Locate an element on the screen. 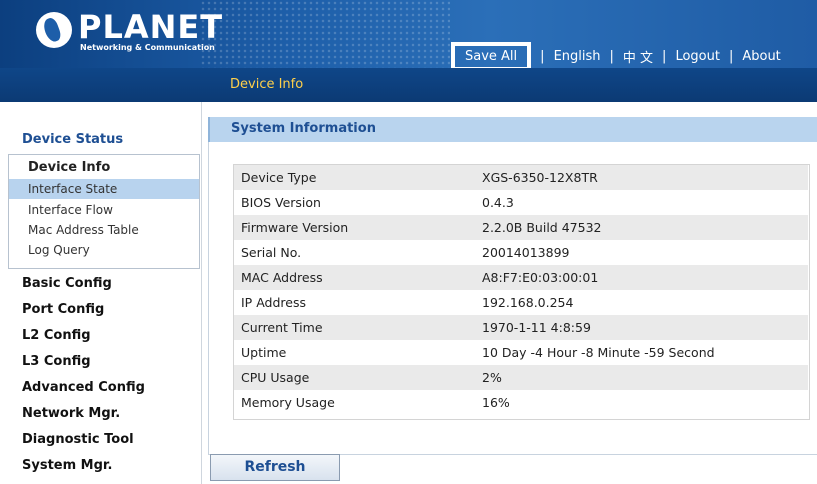 The height and width of the screenshot is (484, 817). sidebar-item-interface-state: Interface State is located at coordinates (104, 189).